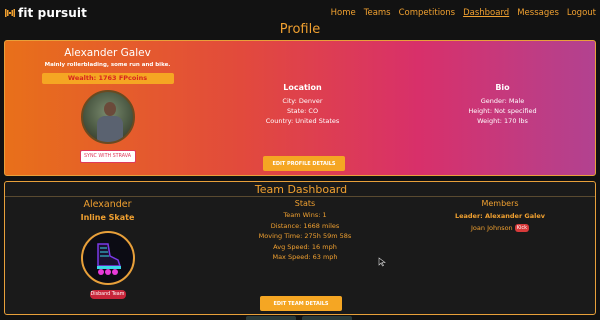  I want to click on team-summary: Alexander Inline Skate Disband Team, so click(107, 249).